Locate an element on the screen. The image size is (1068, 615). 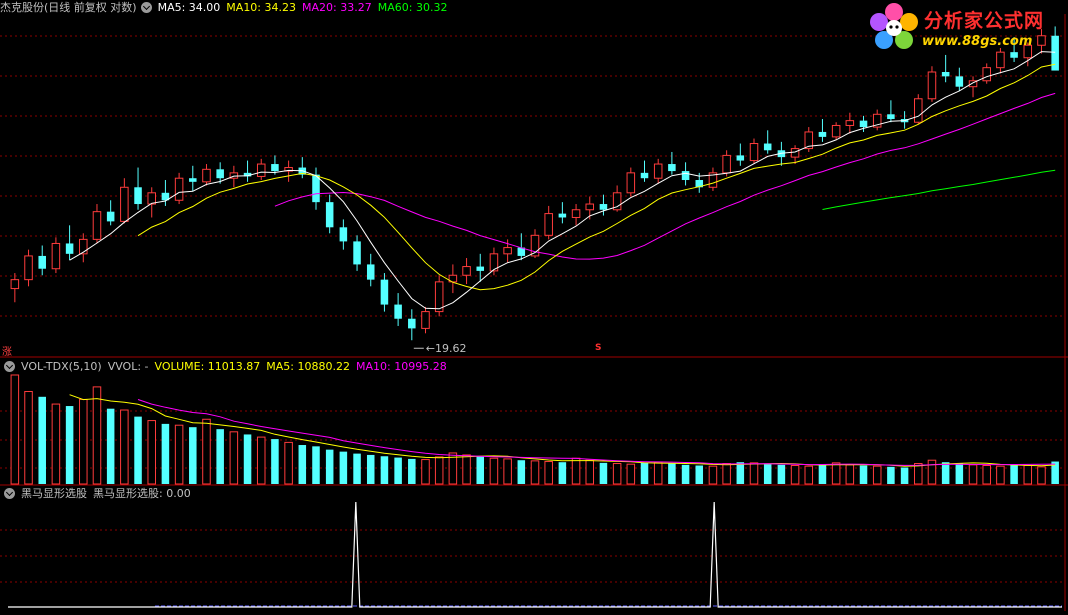
vvol-label: VVOL: - is located at coordinates (128, 366).